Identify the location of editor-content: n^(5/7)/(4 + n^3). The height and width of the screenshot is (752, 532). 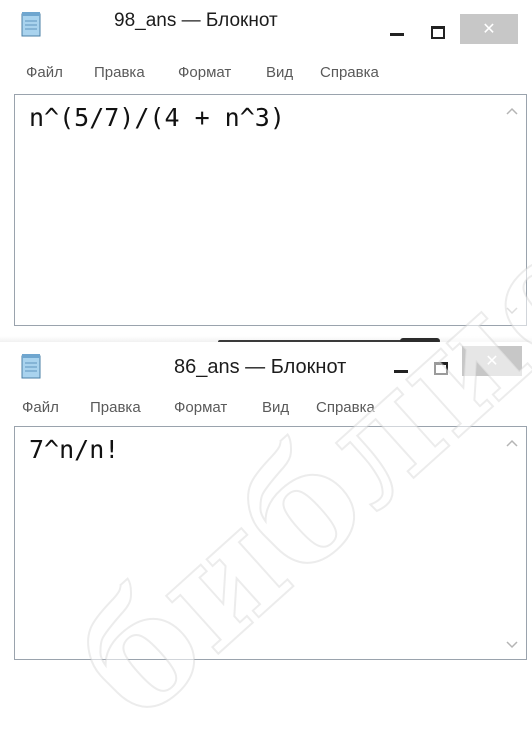
(157, 117).